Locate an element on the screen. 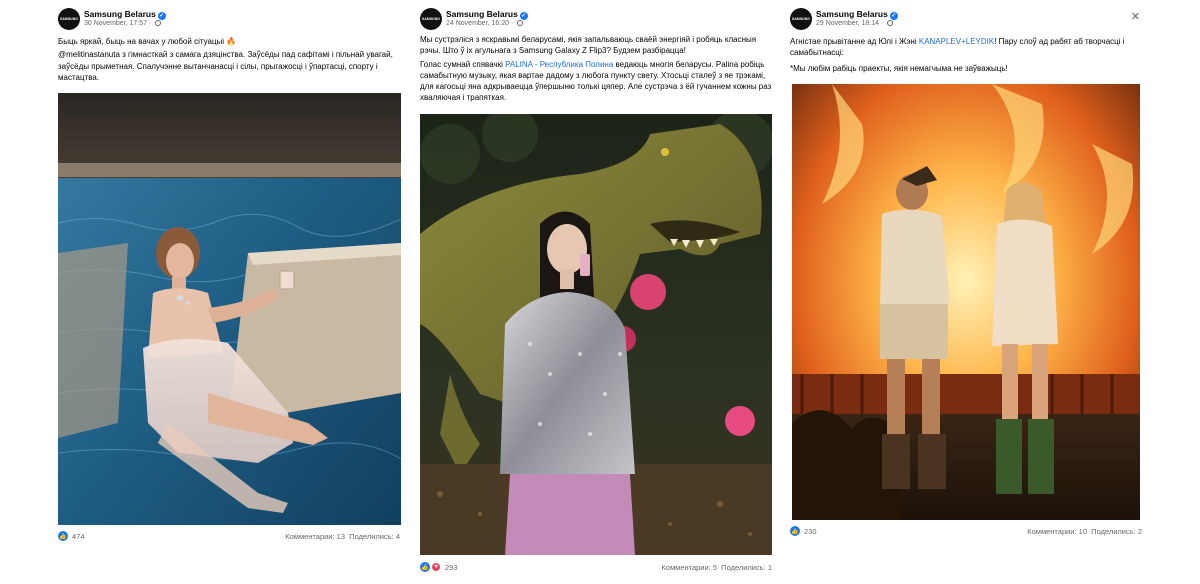  post-meta: 24 November, 16:20 · is located at coordinates (485, 23).